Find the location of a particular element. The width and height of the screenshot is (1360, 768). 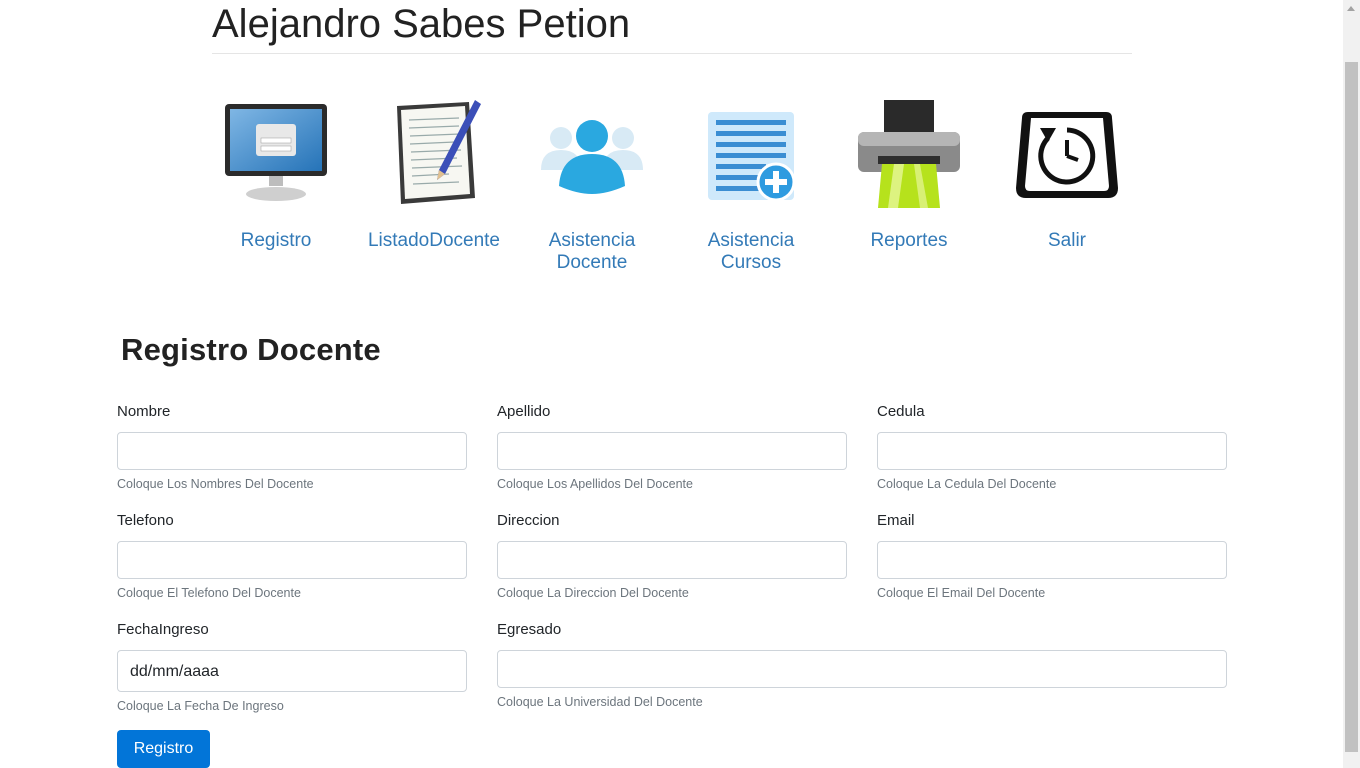

nav-asistencia-docente: Asistencia Docente is located at coordinates (592, 184).